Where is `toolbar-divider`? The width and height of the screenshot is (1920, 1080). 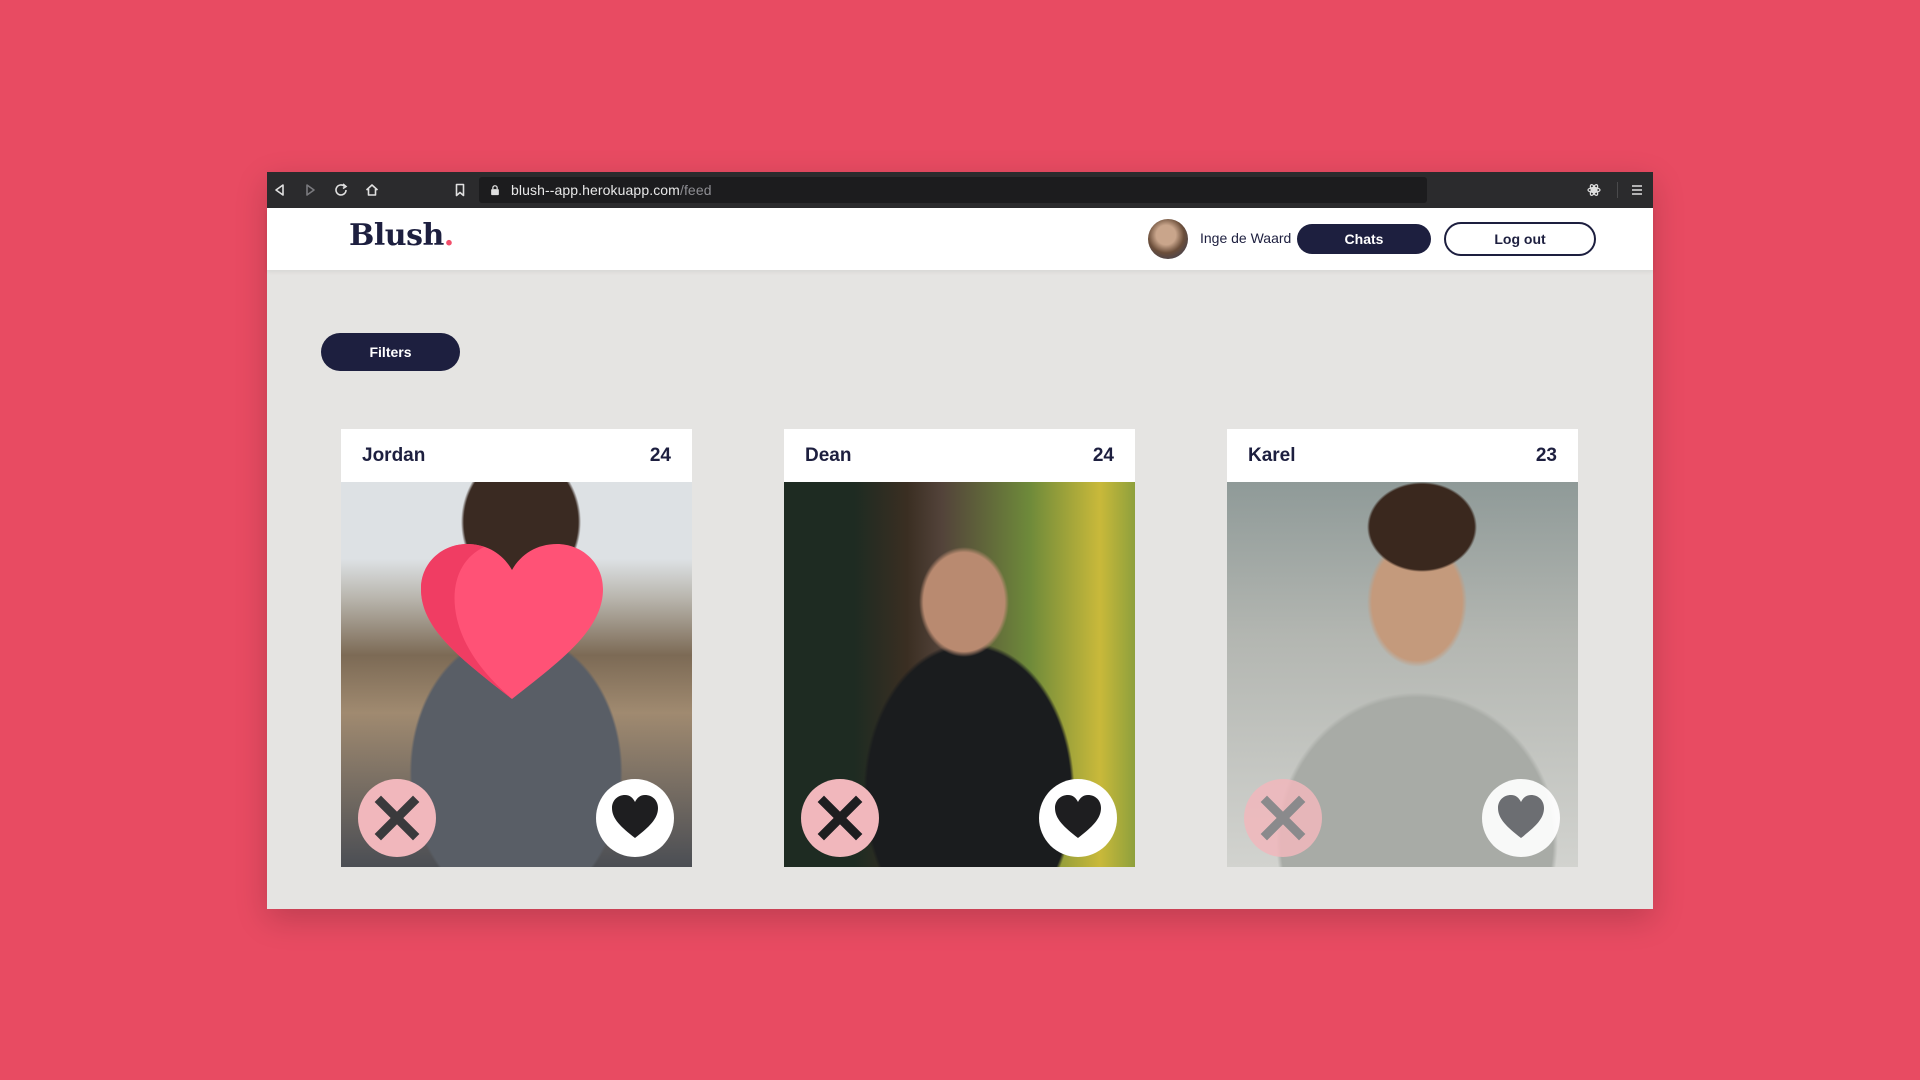
toolbar-divider is located at coordinates (1617, 190).